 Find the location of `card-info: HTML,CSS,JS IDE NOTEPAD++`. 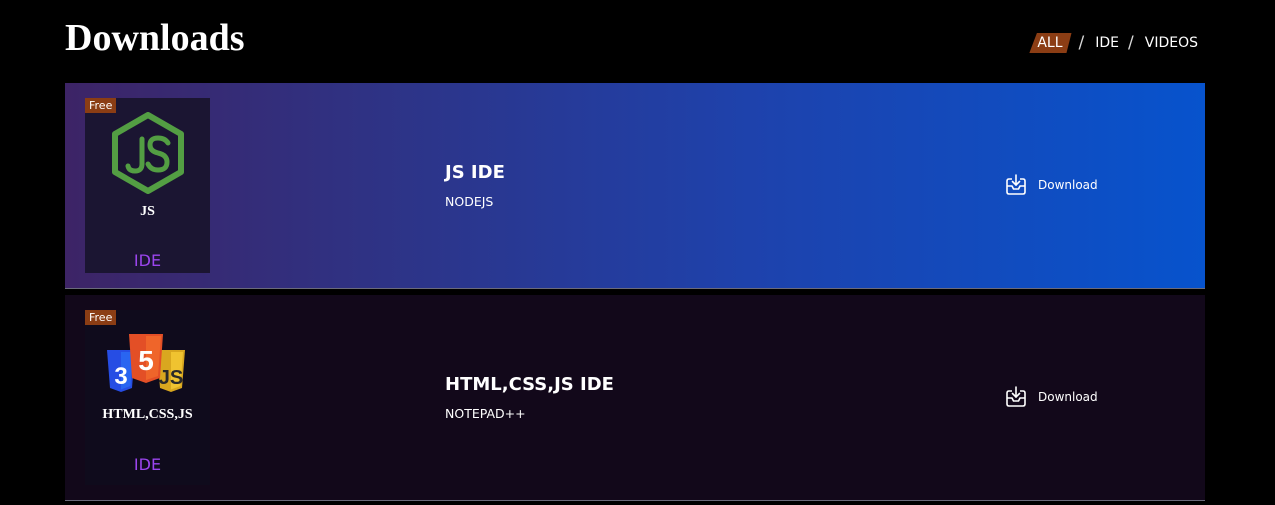

card-info: HTML,CSS,JS IDE NOTEPAD++ is located at coordinates (529, 397).